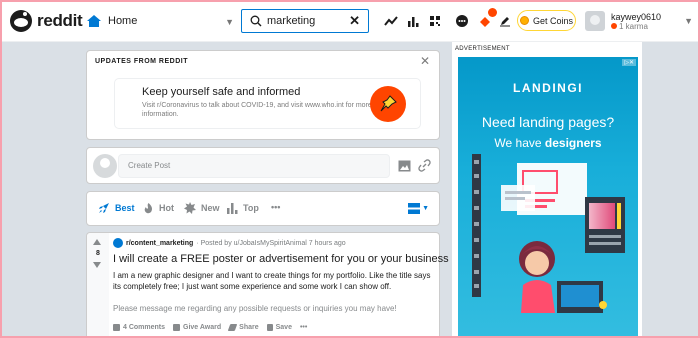  Describe the element at coordinates (97, 265) in the screenshot. I see `downvote-icon` at that location.